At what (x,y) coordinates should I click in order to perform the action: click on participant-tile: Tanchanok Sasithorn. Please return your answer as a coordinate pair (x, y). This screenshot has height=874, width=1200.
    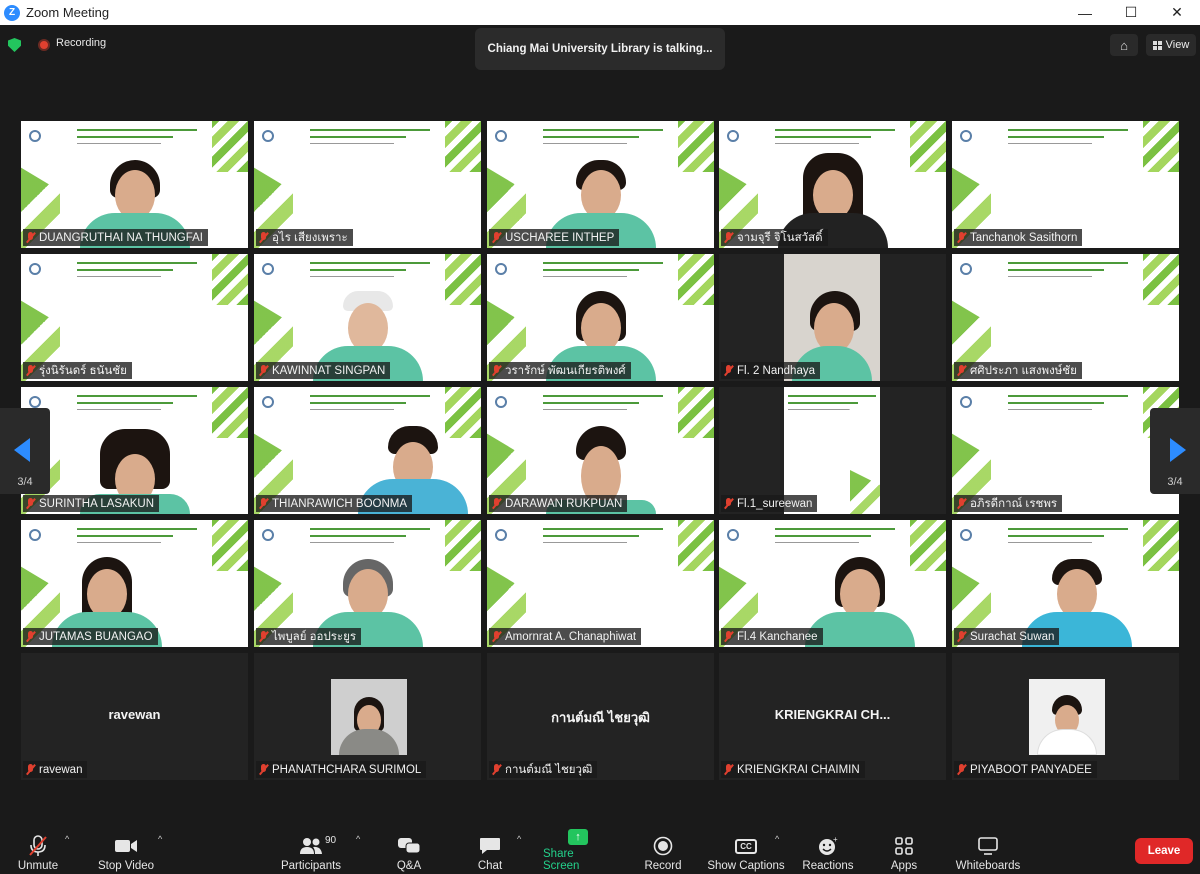
    Looking at the image, I should click on (1065, 184).